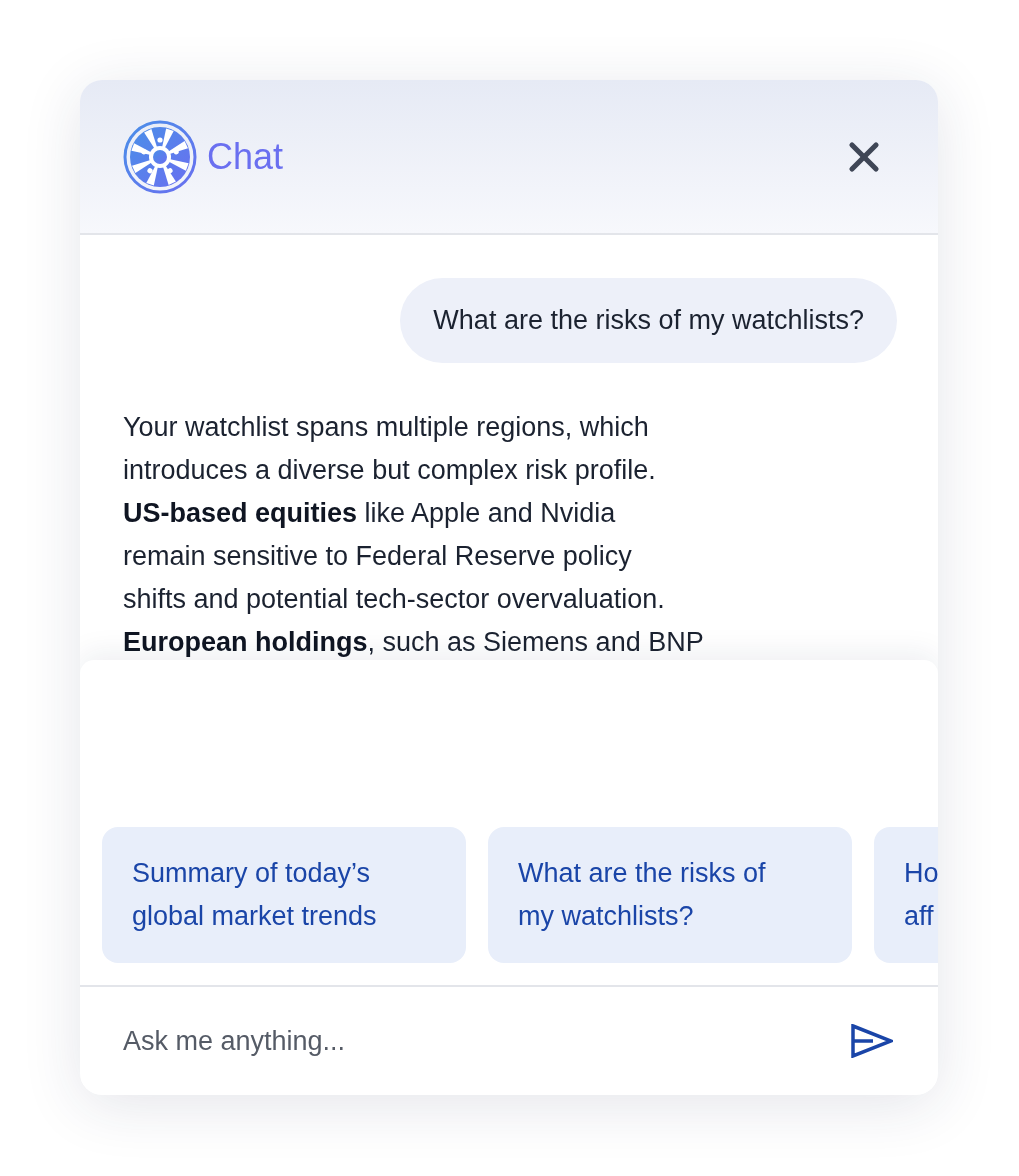 This screenshot has width=1019, height=1176. Describe the element at coordinates (648, 320) in the screenshot. I see `user-message: What are the risks of my watchlists?` at that location.